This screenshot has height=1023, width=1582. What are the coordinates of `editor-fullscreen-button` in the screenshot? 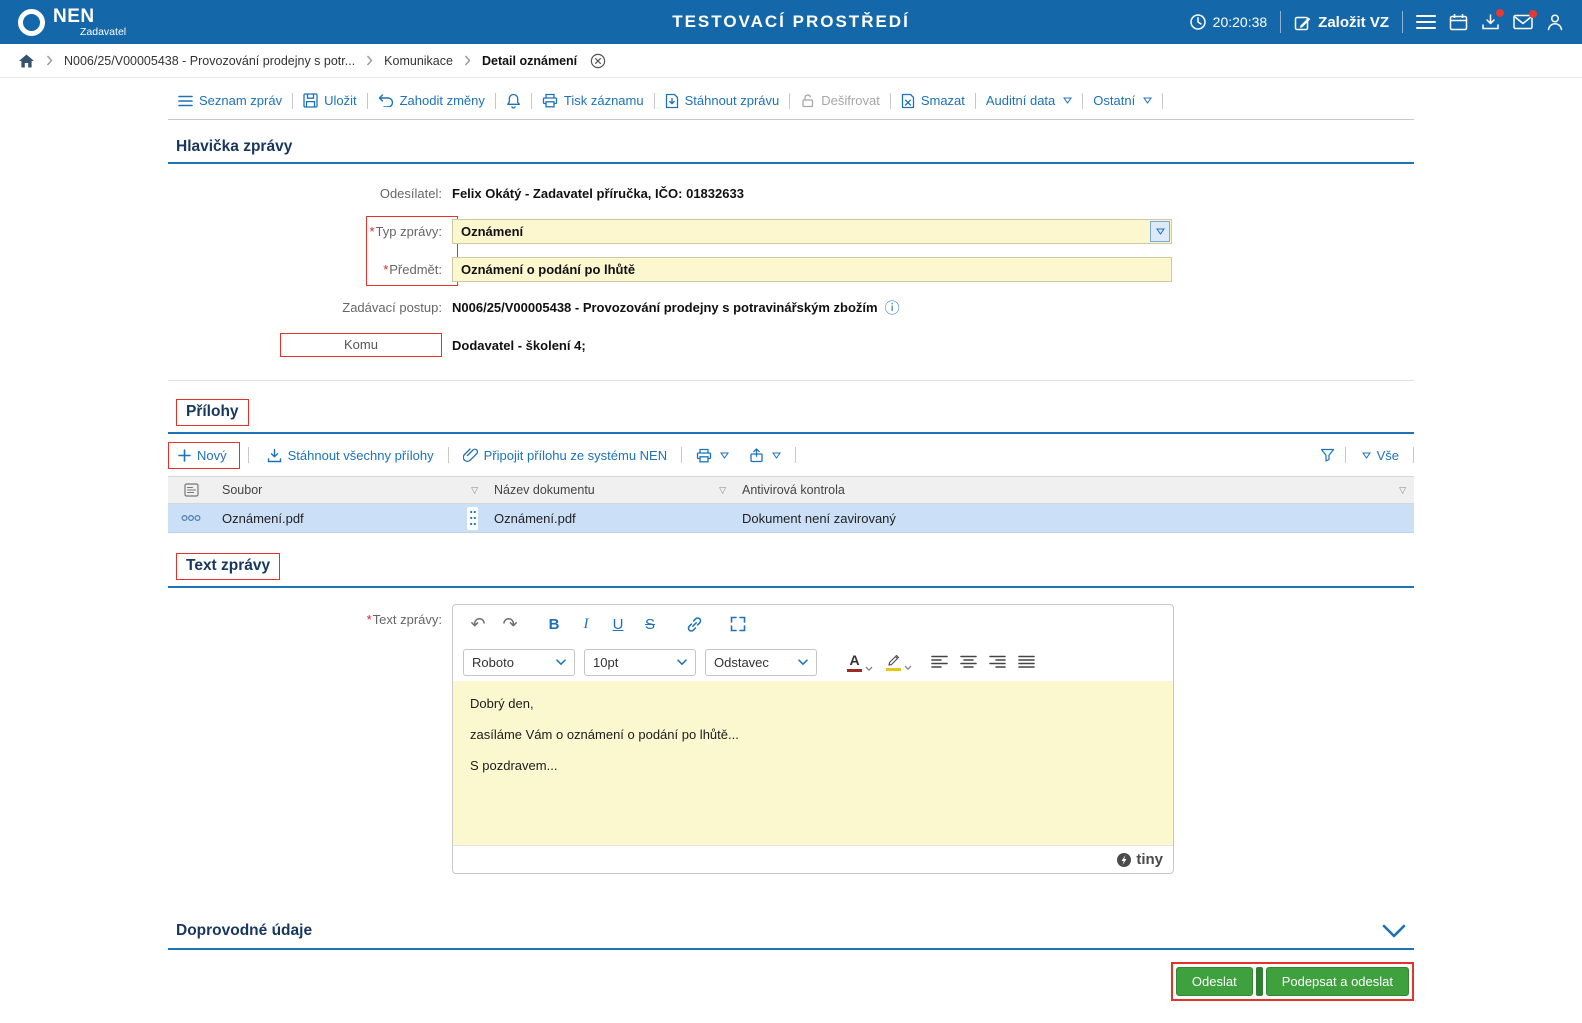 It's located at (738, 624).